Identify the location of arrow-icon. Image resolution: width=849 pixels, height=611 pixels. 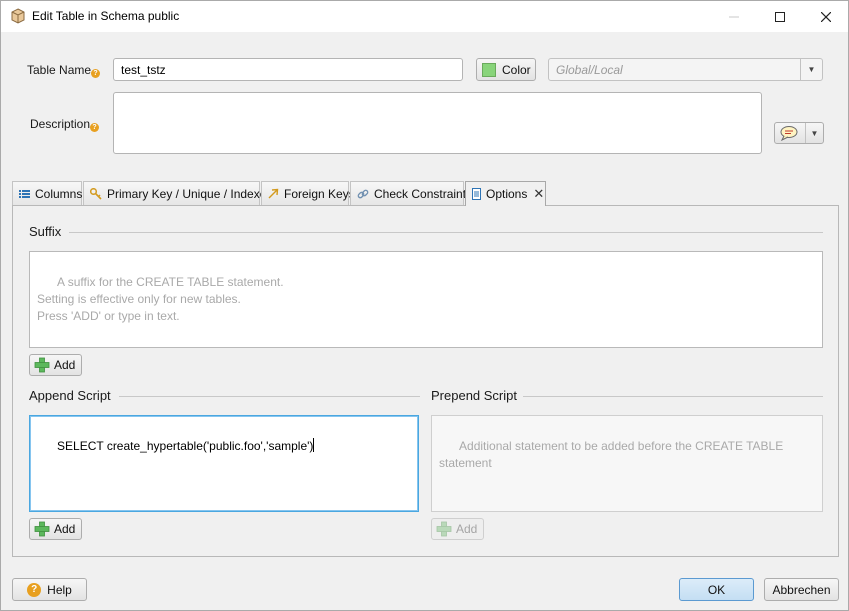
(273, 193).